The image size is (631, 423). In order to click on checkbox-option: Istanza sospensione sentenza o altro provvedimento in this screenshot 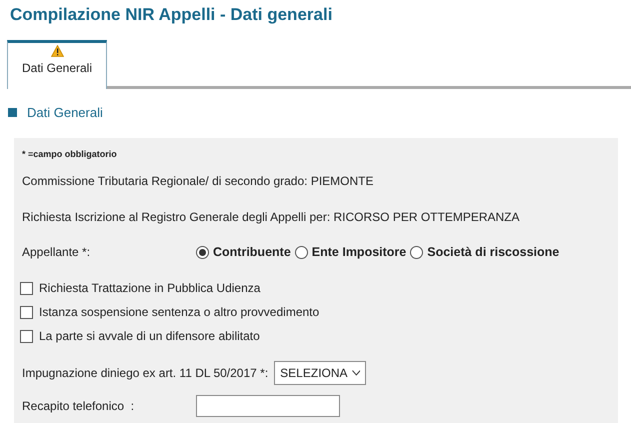, I will do `click(315, 312)`.